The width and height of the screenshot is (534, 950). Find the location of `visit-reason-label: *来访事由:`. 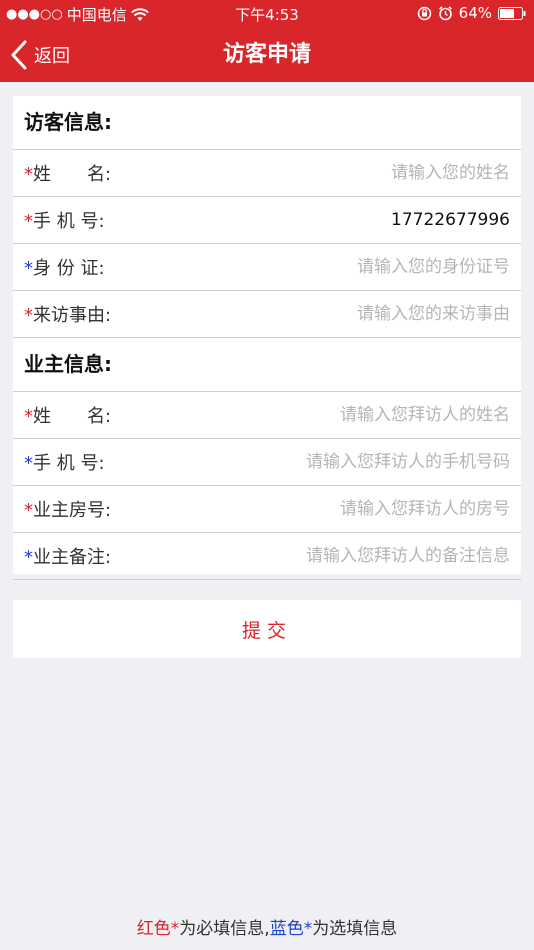

visit-reason-label: *来访事由: is located at coordinates (68, 315).